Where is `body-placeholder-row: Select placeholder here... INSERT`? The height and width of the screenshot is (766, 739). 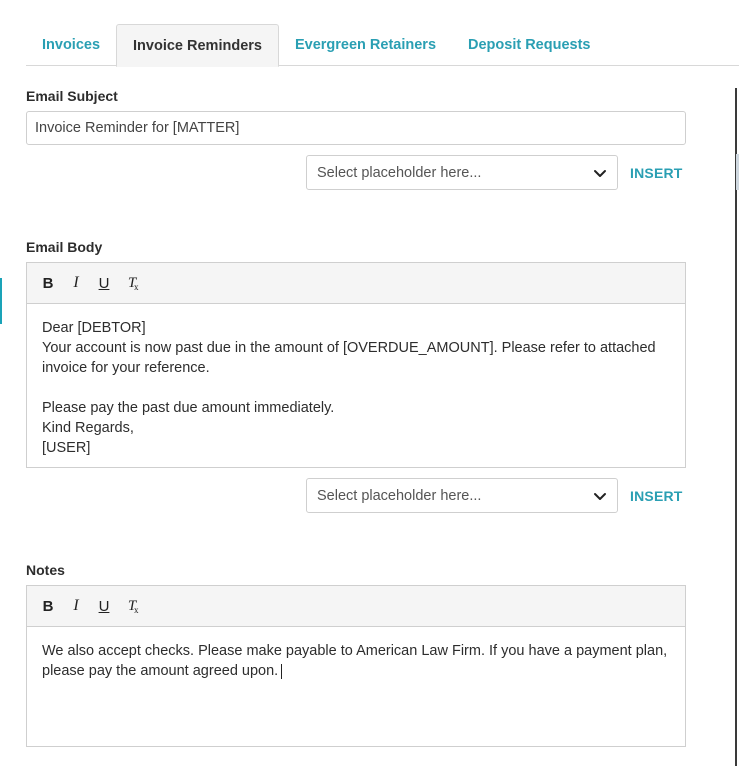 body-placeholder-row: Select placeholder here... INSERT is located at coordinates (496, 495).